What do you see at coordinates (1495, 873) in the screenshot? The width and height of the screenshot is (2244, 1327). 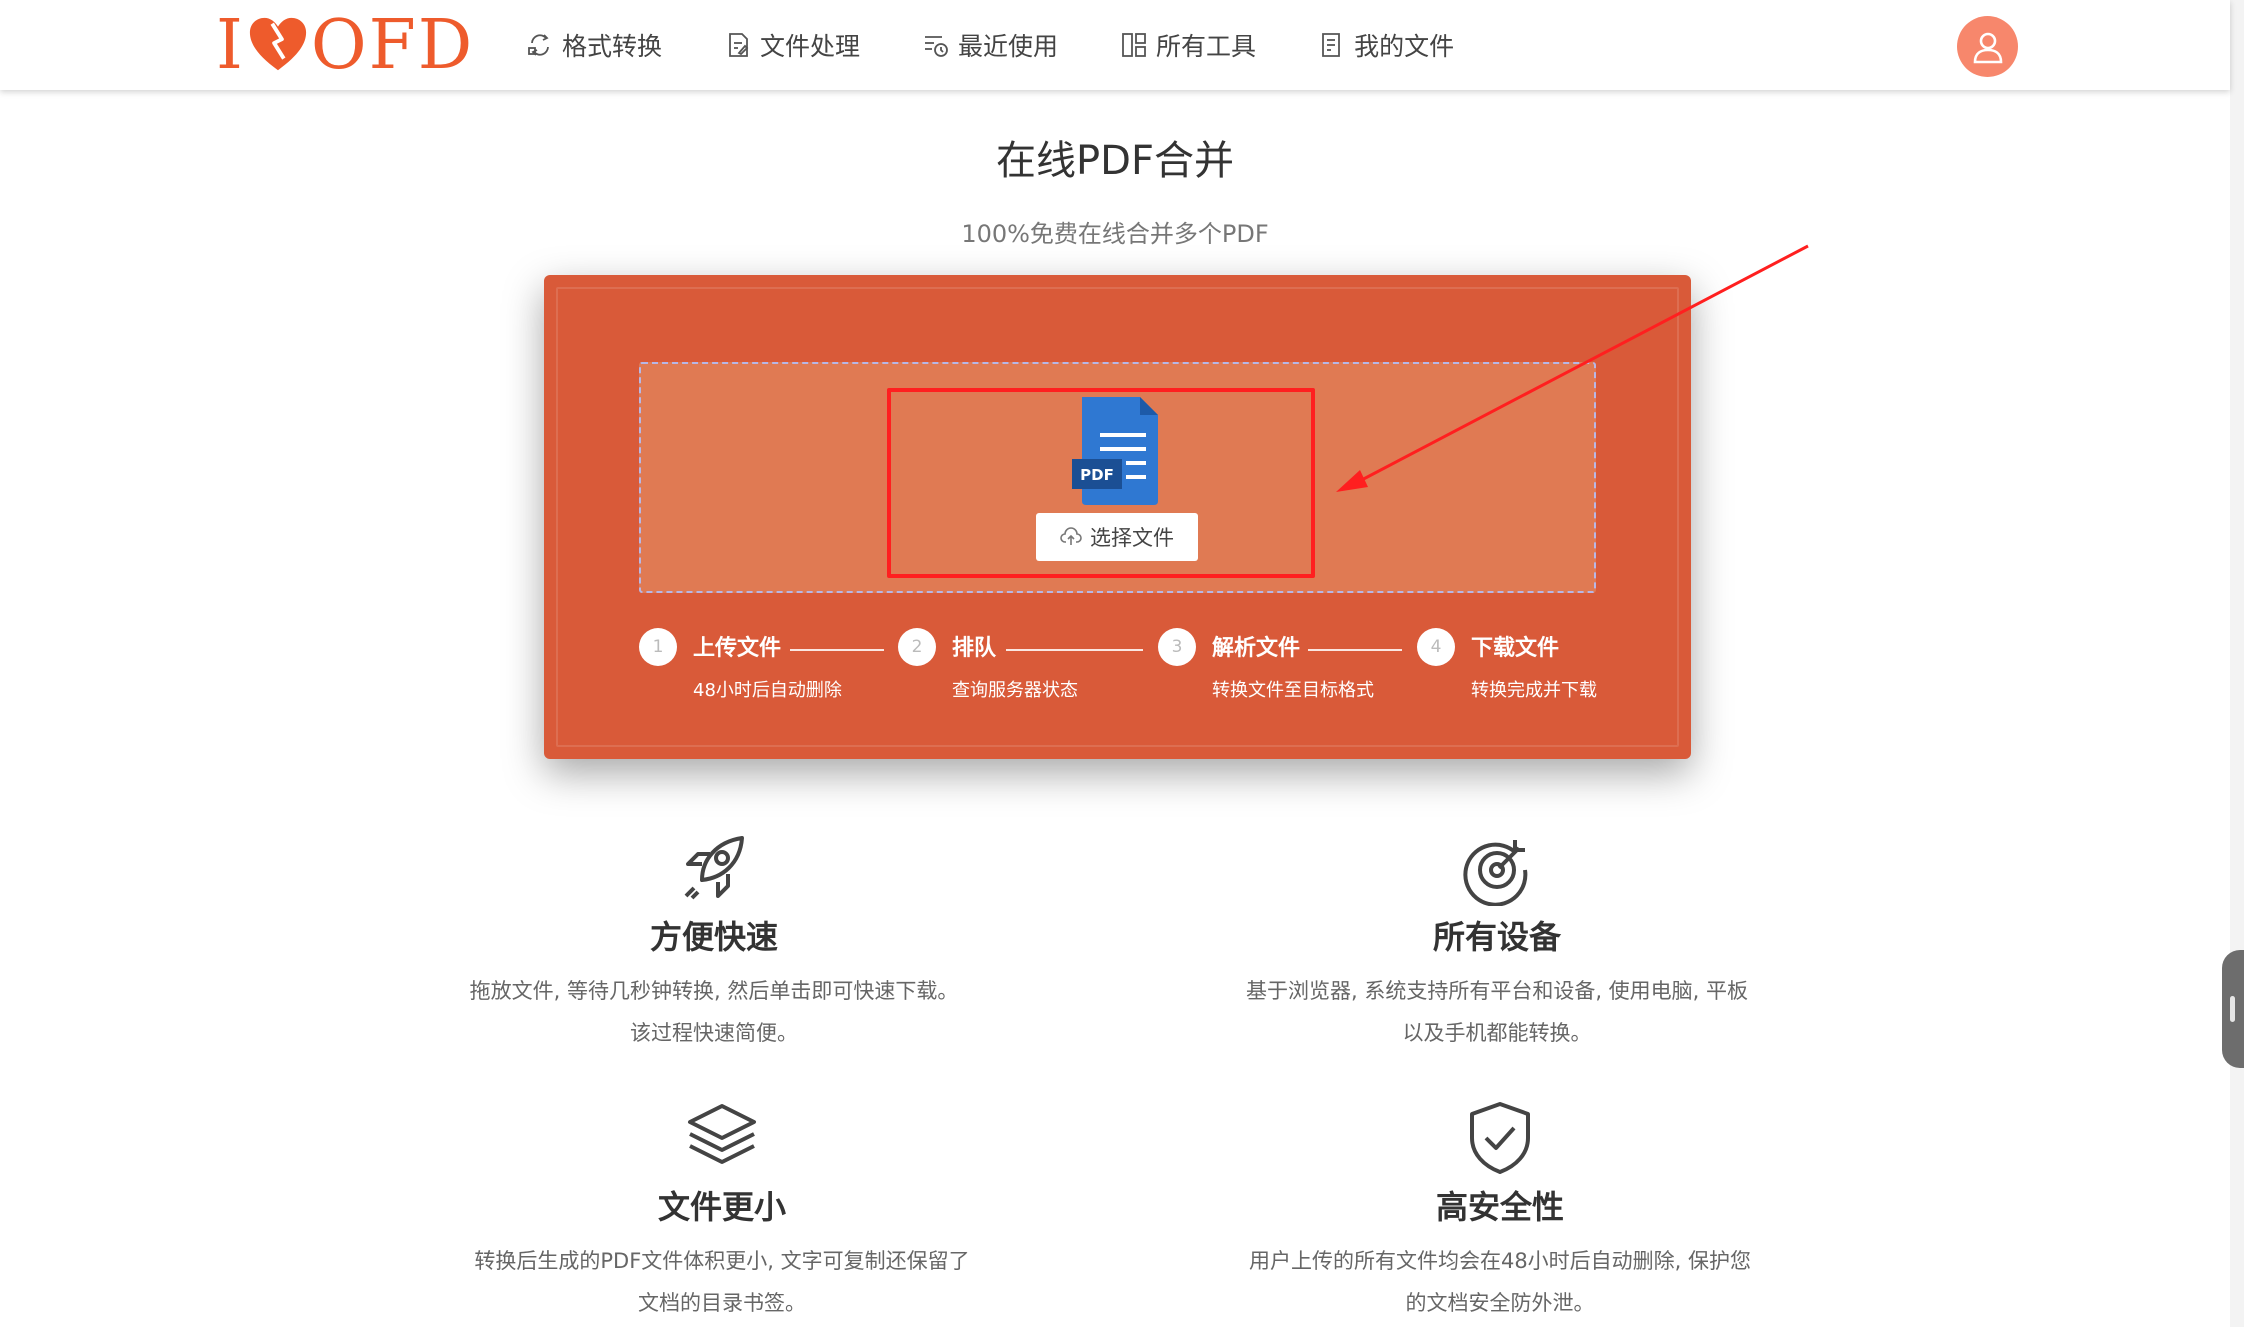 I see `target-icon` at bounding box center [1495, 873].